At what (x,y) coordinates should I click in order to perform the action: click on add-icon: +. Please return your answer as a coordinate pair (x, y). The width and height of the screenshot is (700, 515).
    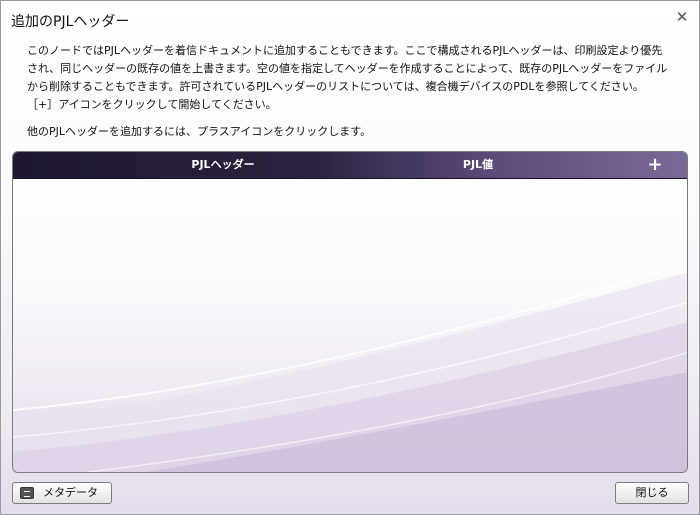
    Looking at the image, I should click on (655, 165).